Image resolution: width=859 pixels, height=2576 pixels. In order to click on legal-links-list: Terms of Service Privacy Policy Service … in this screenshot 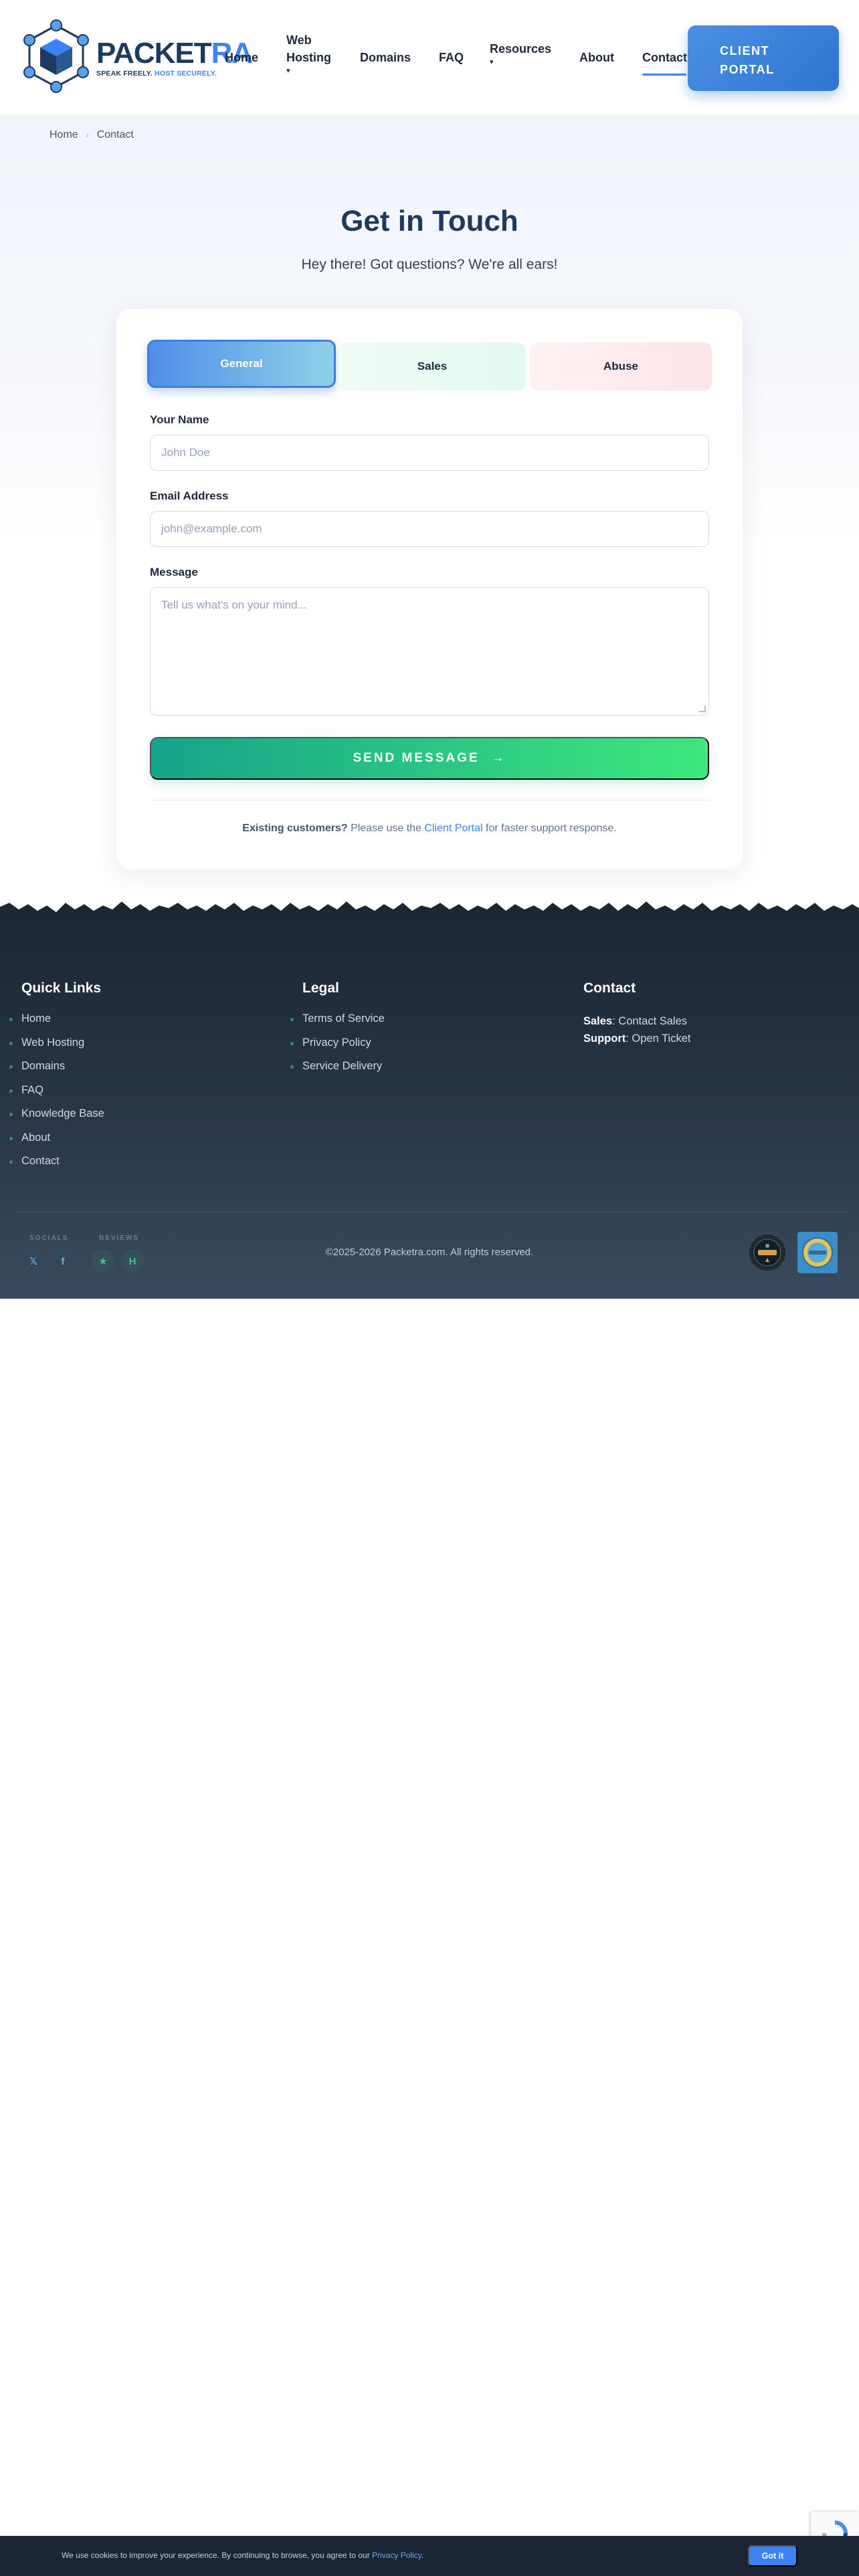, I will do `click(337, 1048)`.